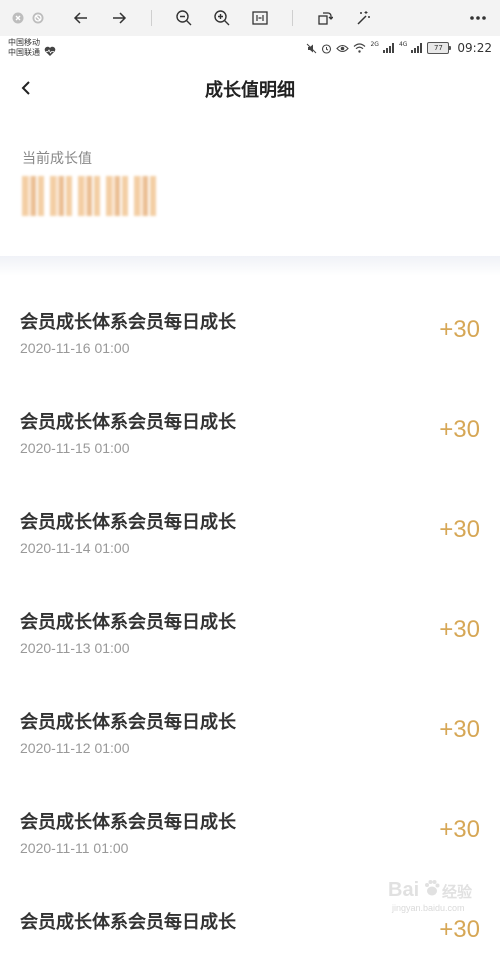 This screenshot has width=500, height=976. What do you see at coordinates (250, 187) in the screenshot?
I see `growth-summary: 当前成长值` at bounding box center [250, 187].